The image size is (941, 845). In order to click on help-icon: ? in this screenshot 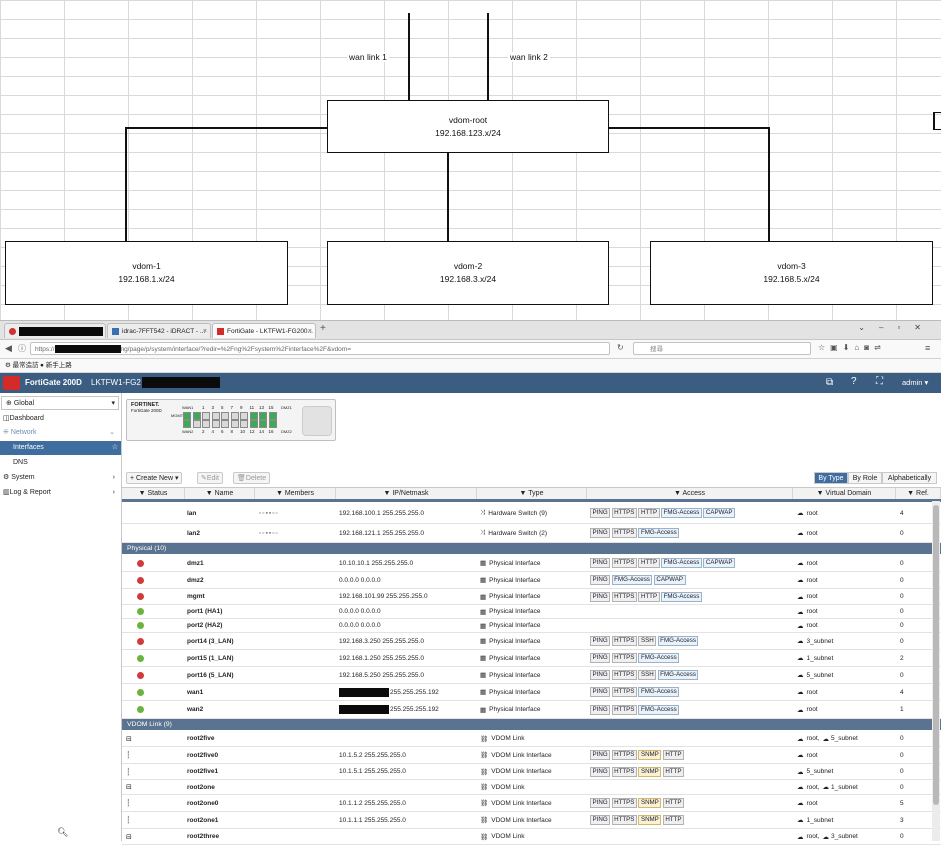, I will do `click(854, 381)`.